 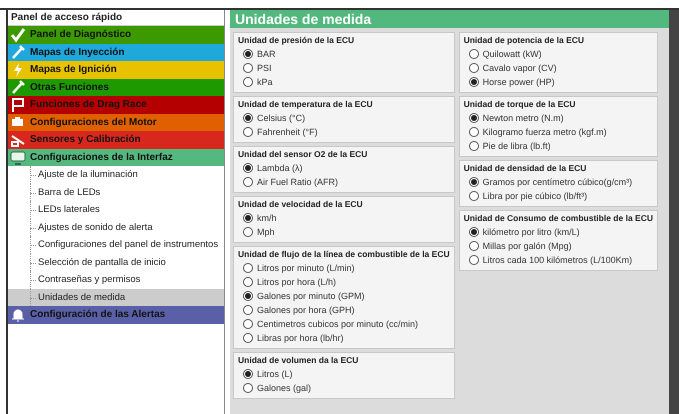 What do you see at coordinates (303, 154) in the screenshot?
I see `group-title: Unidad del sensor O2 de la ECU` at bounding box center [303, 154].